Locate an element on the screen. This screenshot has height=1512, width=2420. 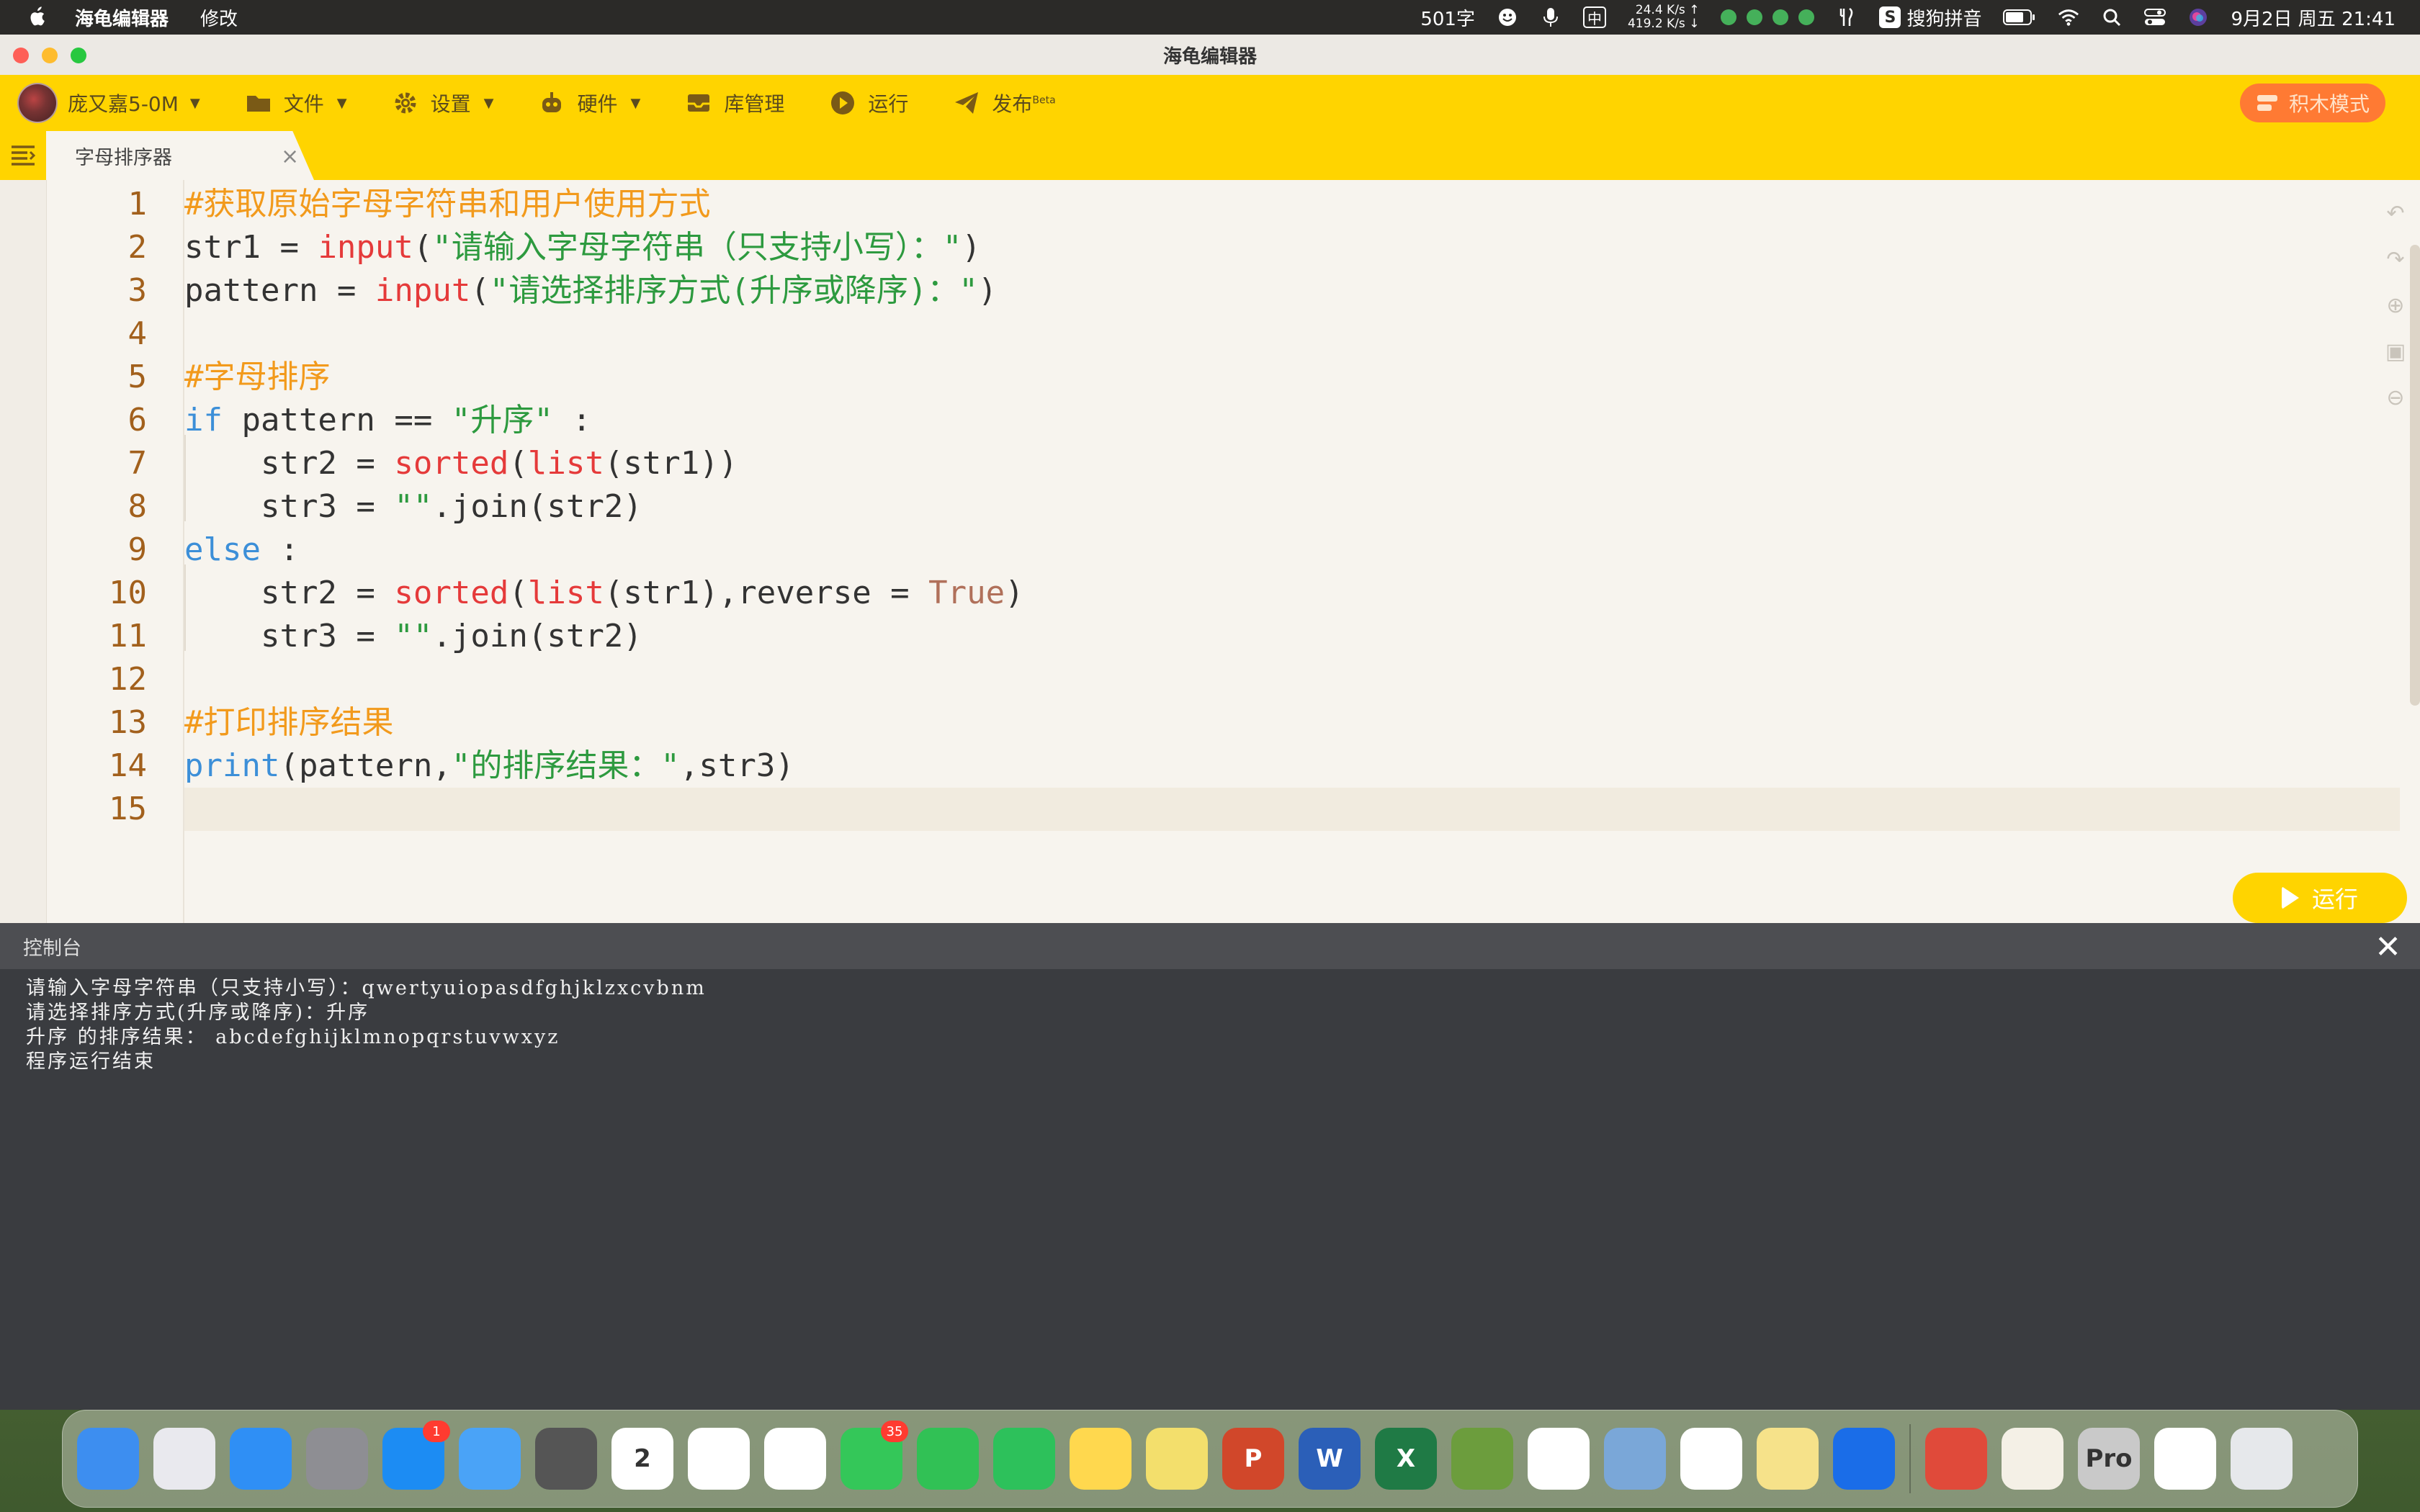
menu-app-name: 海龟编辑器 is located at coordinates (122, 17).